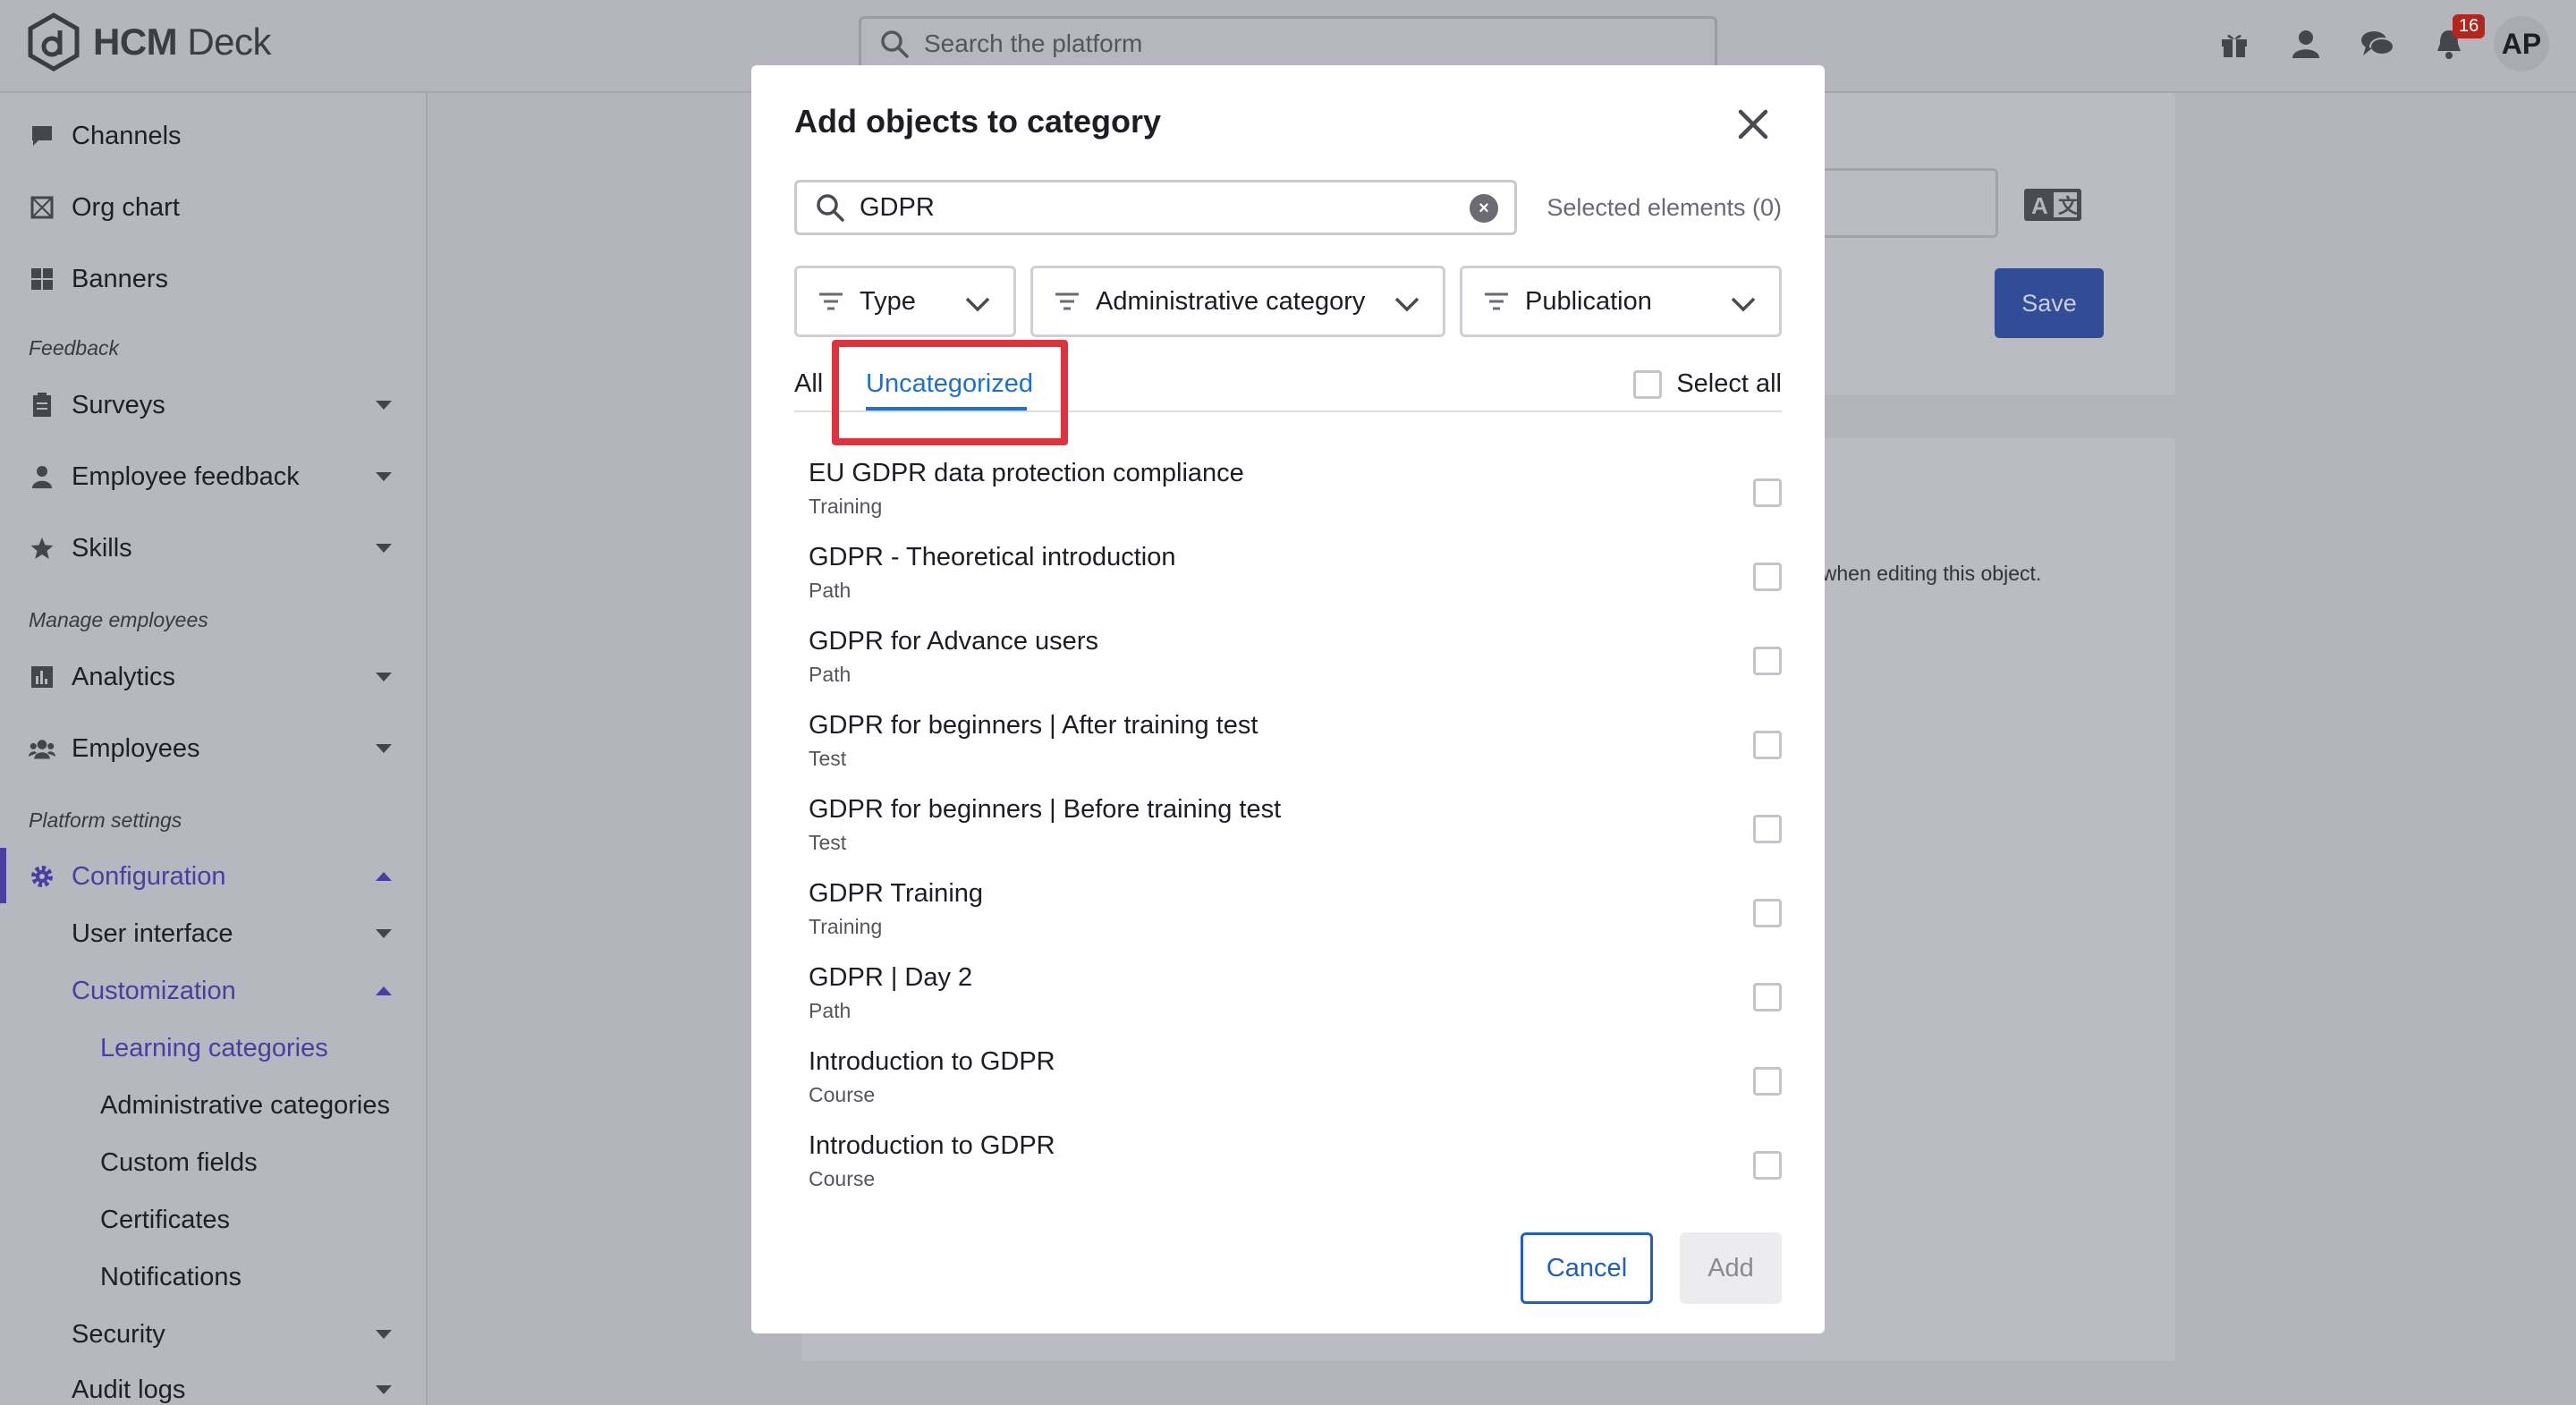  Describe the element at coordinates (214, 677) in the screenshot. I see `sidebar-item-analytics: Analytics` at that location.